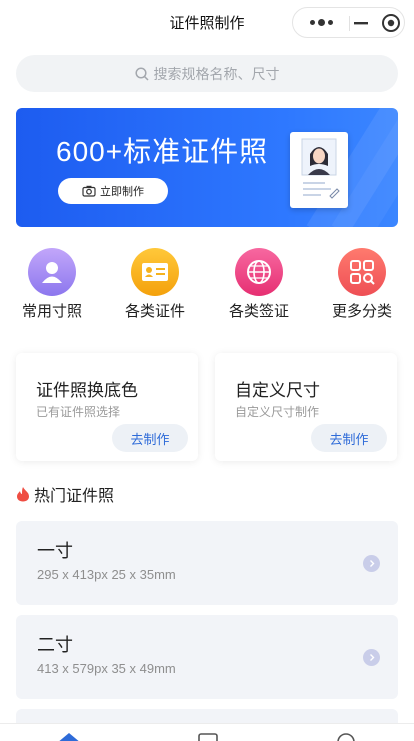 This screenshot has width=414, height=741. What do you see at coordinates (55, 645) in the screenshot?
I see `spec-name: 二寸` at bounding box center [55, 645].